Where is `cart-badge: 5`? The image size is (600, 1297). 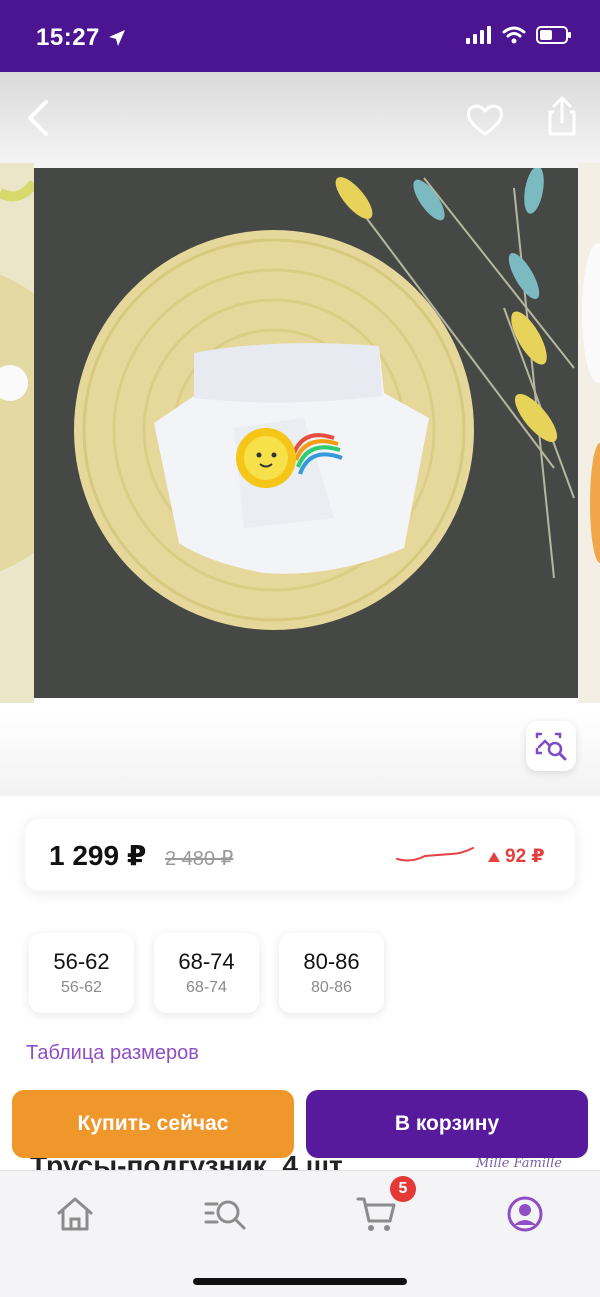
cart-badge: 5 is located at coordinates (403, 1189).